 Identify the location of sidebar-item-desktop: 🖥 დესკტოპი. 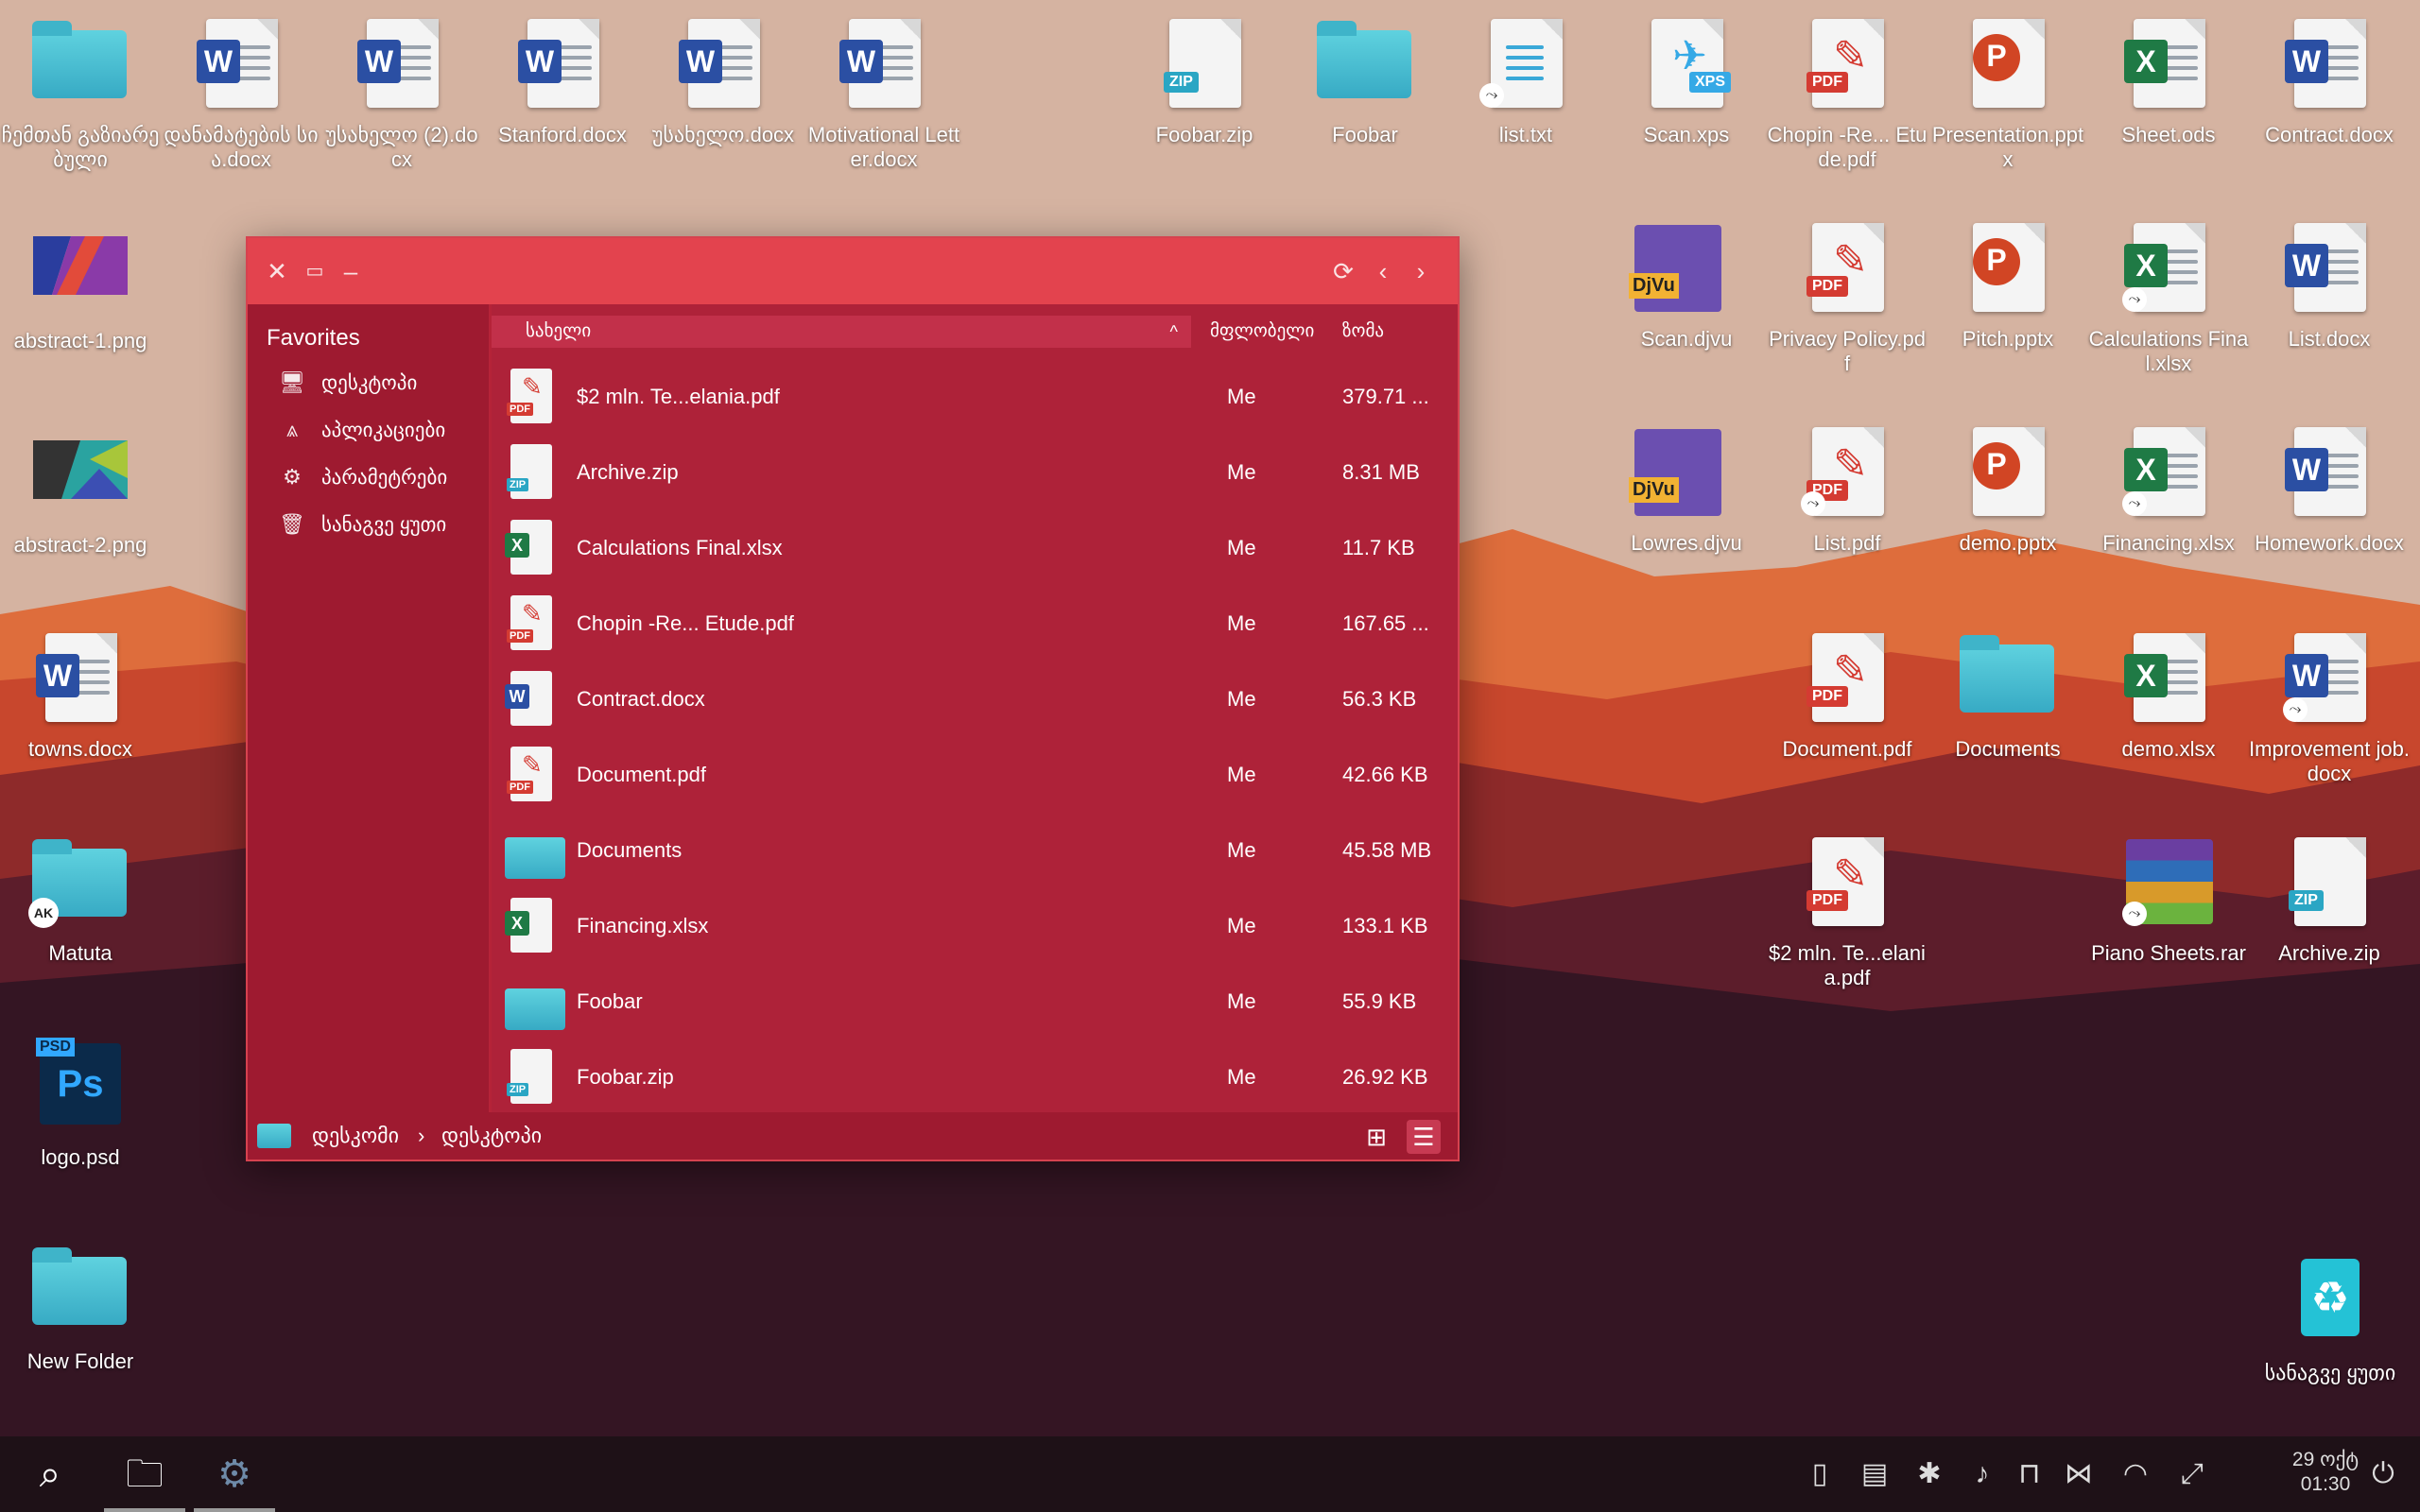
(346, 383).